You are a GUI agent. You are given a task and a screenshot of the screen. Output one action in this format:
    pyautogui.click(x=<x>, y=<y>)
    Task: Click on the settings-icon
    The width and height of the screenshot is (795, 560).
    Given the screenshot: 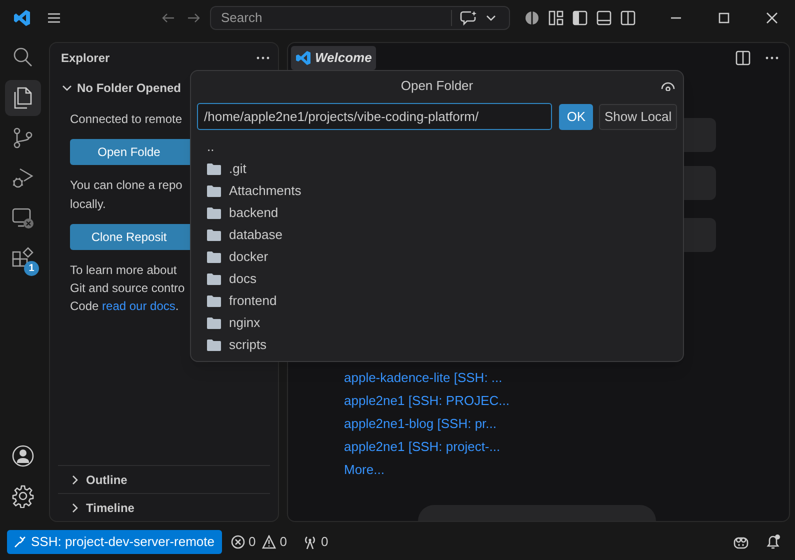 What is the action you would take?
    pyautogui.click(x=23, y=496)
    